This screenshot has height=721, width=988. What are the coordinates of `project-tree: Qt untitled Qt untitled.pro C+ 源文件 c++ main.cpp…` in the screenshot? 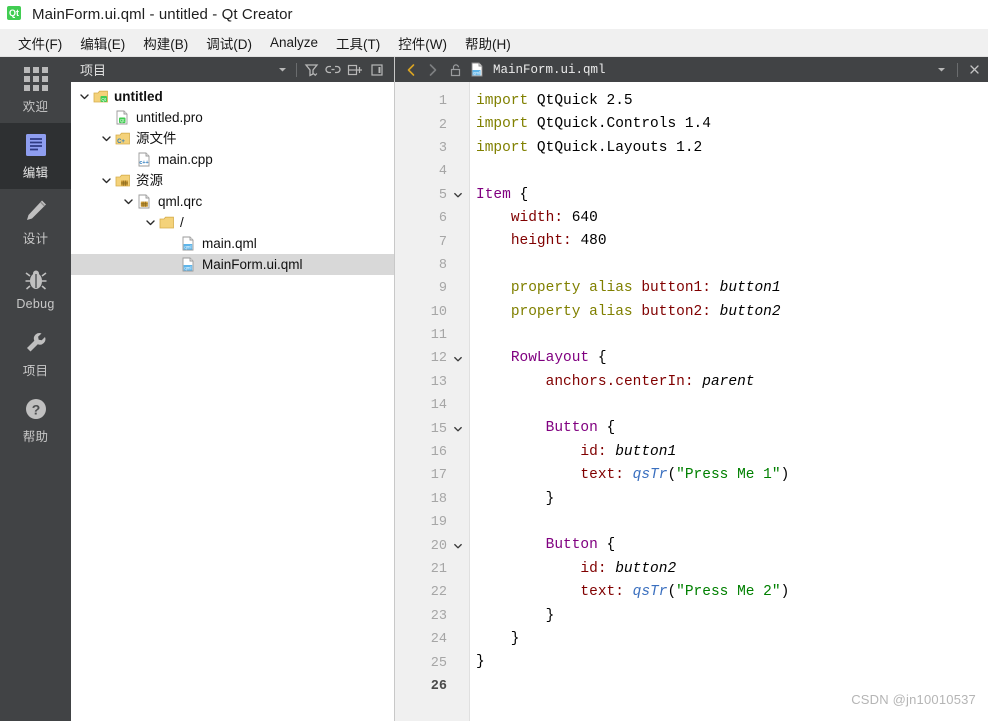 It's located at (232, 178).